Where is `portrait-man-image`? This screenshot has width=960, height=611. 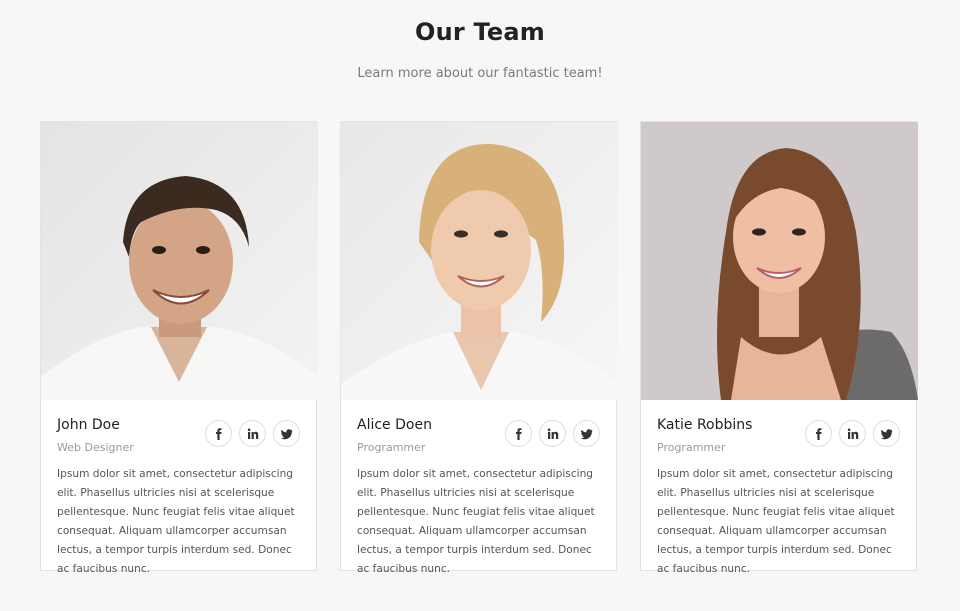 portrait-man-image is located at coordinates (179, 261).